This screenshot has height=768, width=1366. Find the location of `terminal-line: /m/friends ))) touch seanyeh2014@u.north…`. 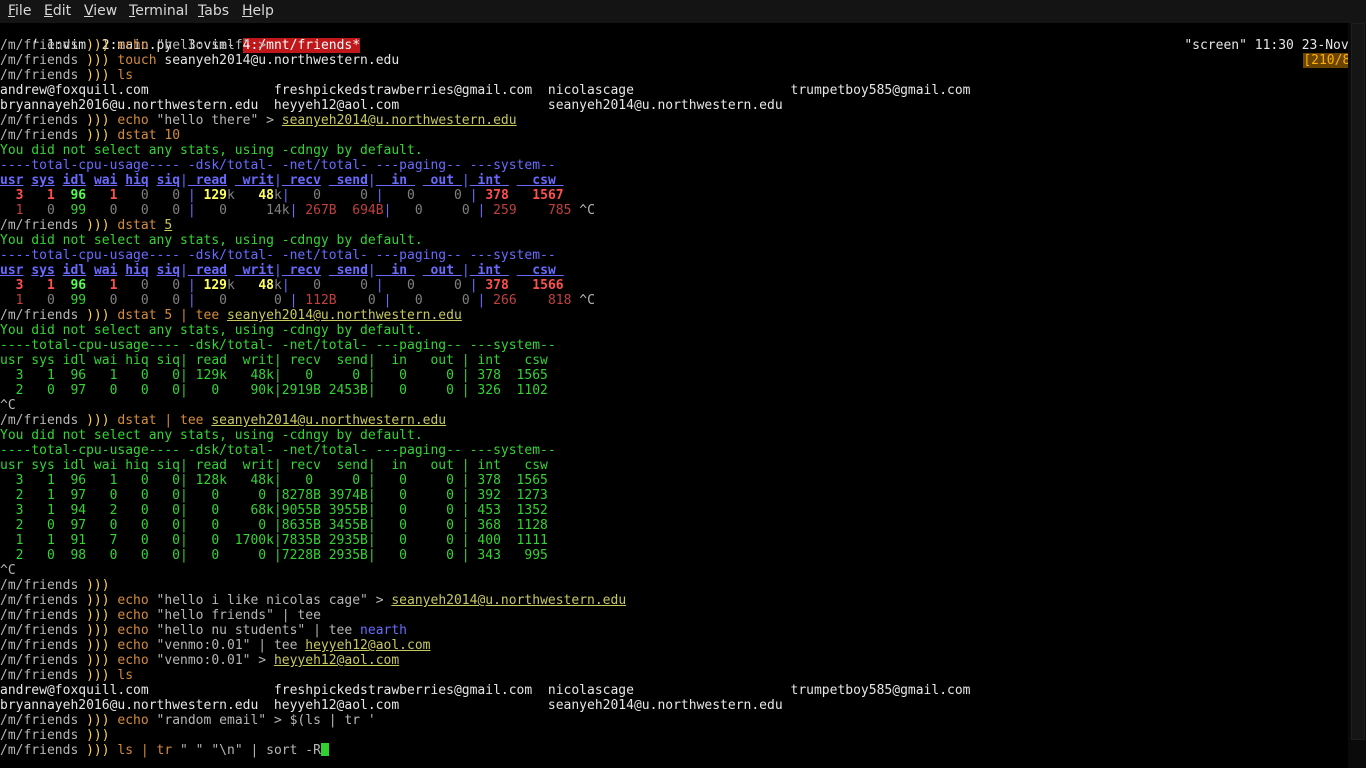

terminal-line: /m/friends ))) touch seanyeh2014@u.north… is located at coordinates (199, 60).